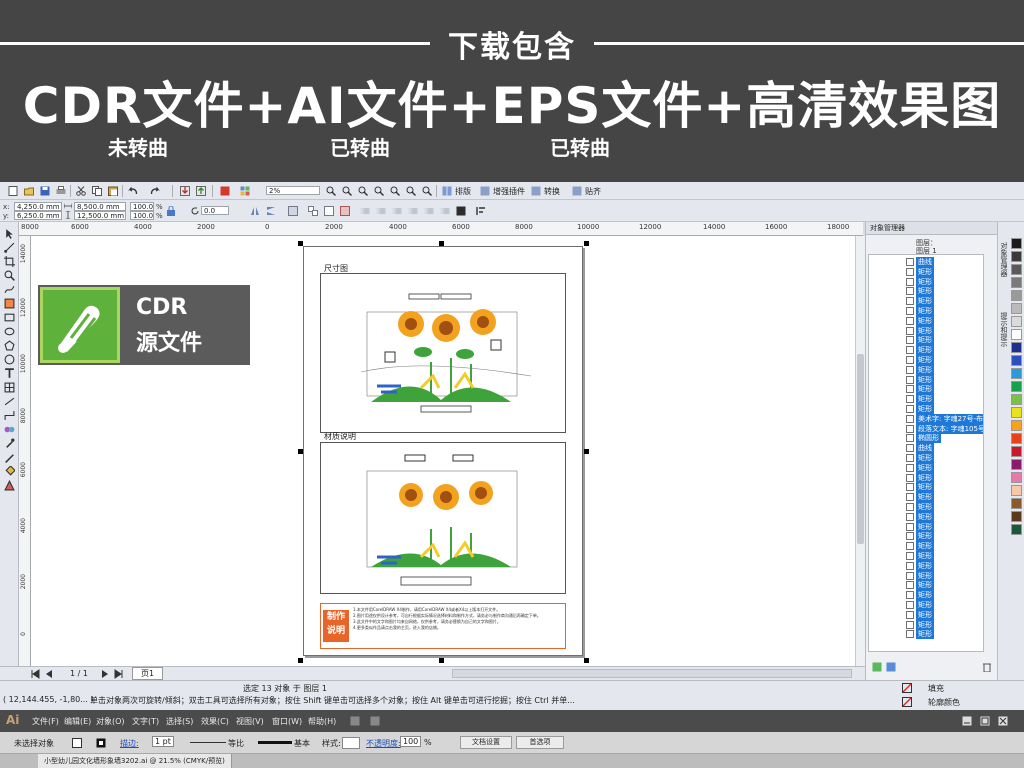 Image resolution: width=1024 pixels, height=768 pixels. I want to click on stroke-label: 描边:, so click(129, 743).